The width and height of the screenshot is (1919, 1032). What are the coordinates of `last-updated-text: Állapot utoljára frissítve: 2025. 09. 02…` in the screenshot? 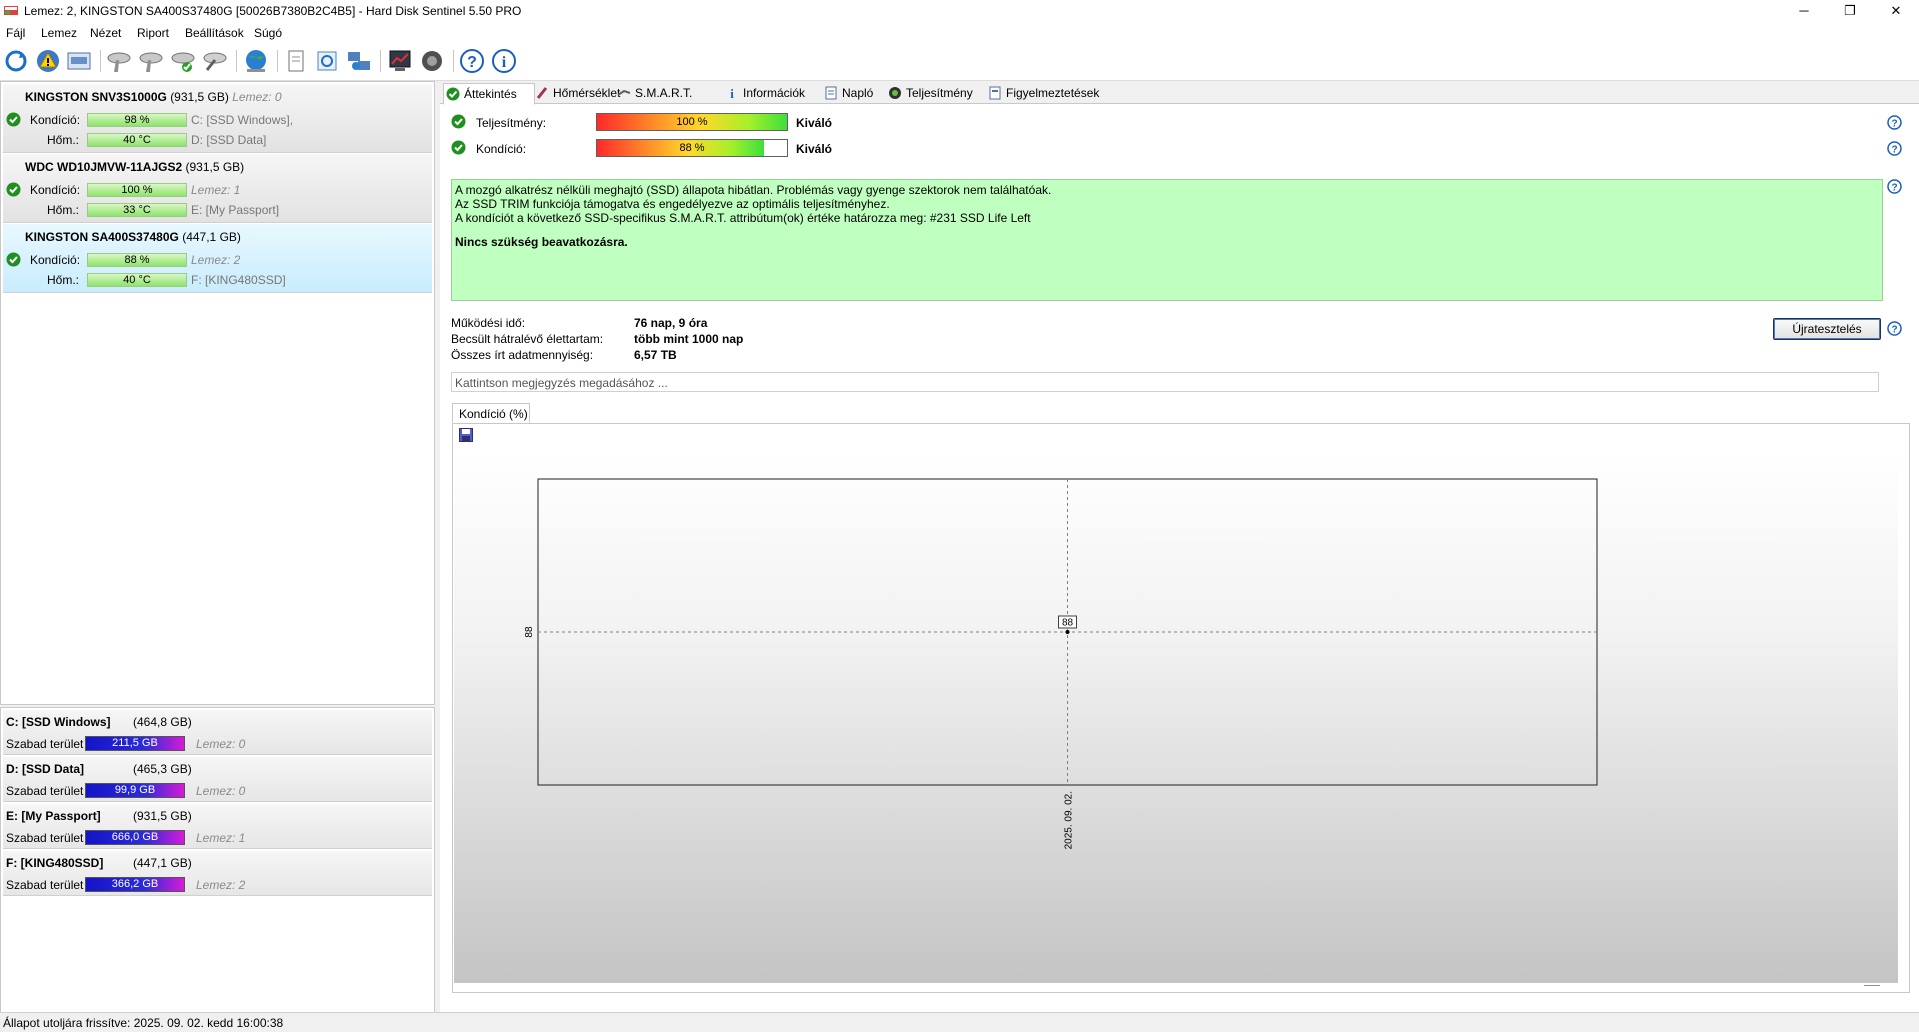 It's located at (143, 1023).